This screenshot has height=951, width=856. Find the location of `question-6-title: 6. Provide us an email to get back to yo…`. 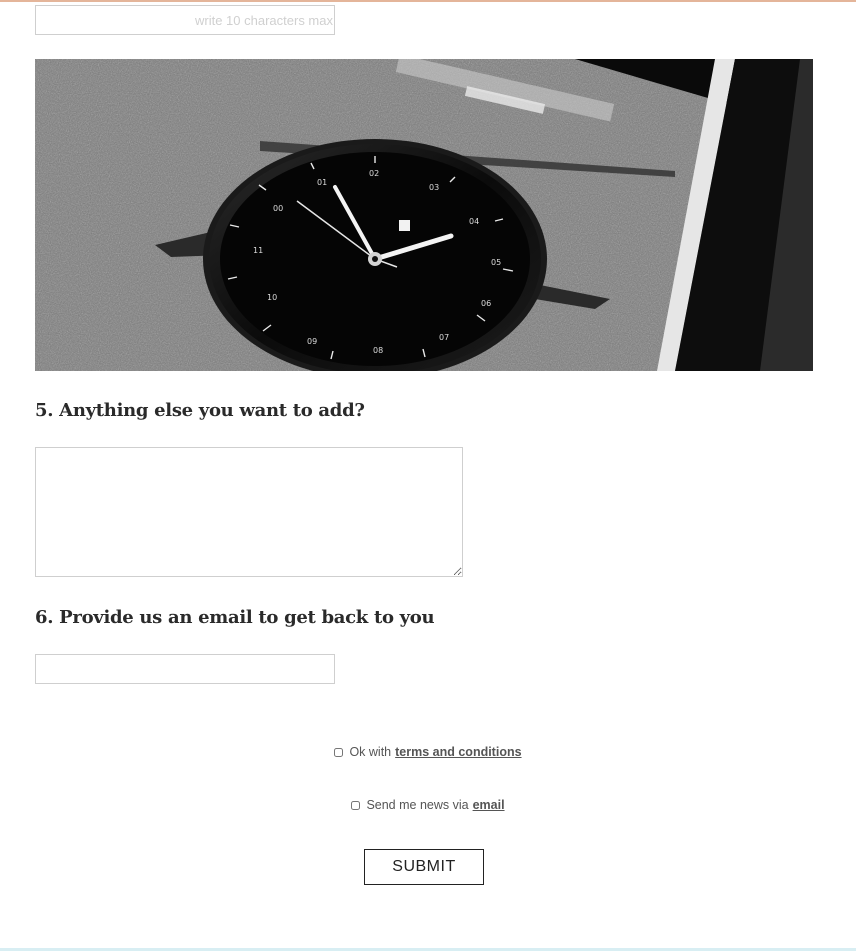

question-6-title: 6. Provide us an email to get back to yo… is located at coordinates (235, 617).